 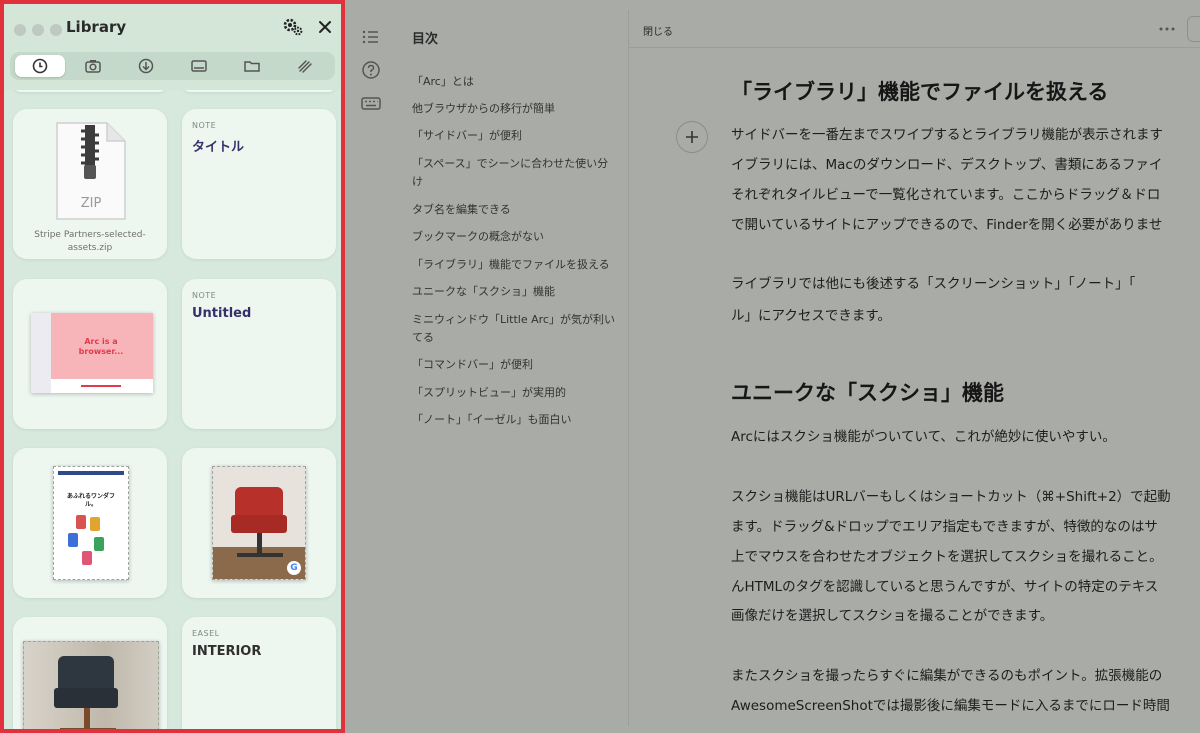 I want to click on add-block-button, so click(x=692, y=137).